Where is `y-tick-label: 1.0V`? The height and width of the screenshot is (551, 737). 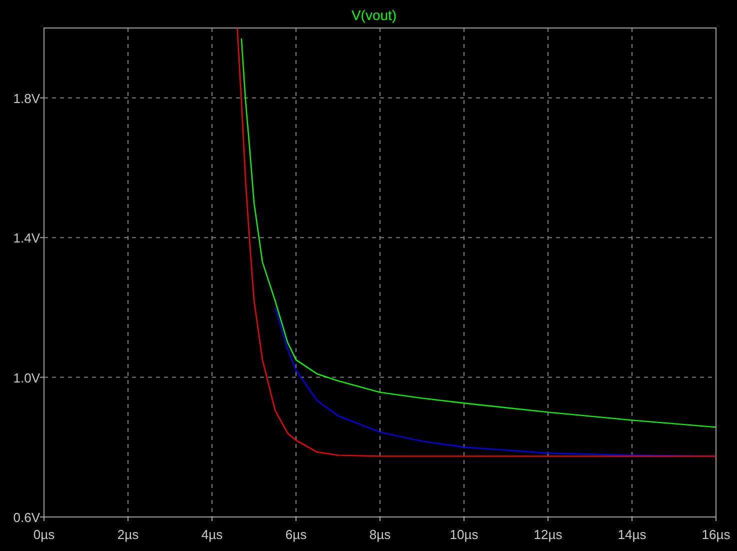
y-tick-label: 1.0V is located at coordinates (26, 378).